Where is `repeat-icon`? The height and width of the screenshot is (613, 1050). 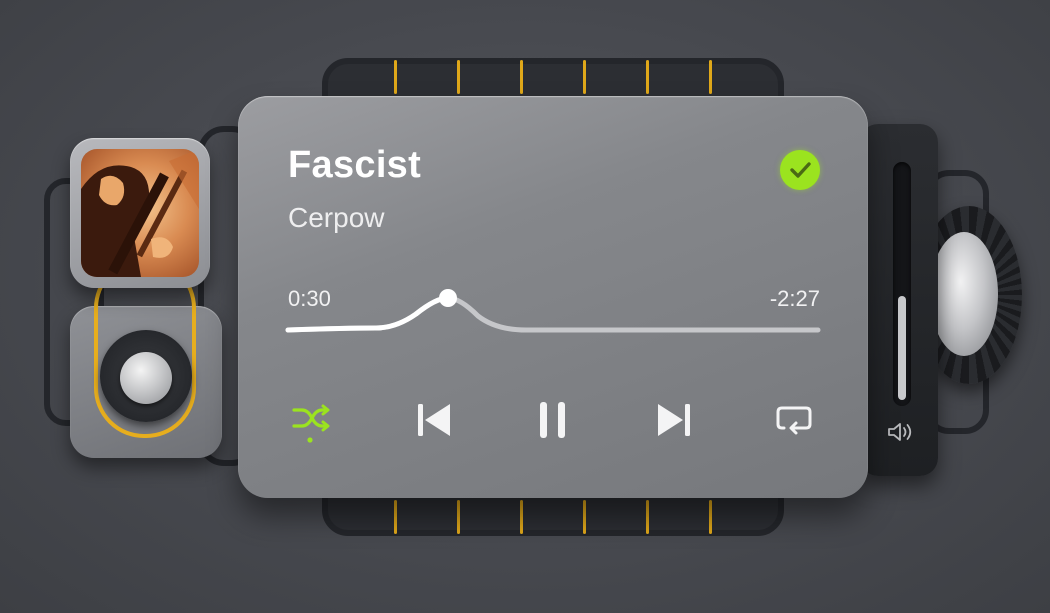 repeat-icon is located at coordinates (794, 420).